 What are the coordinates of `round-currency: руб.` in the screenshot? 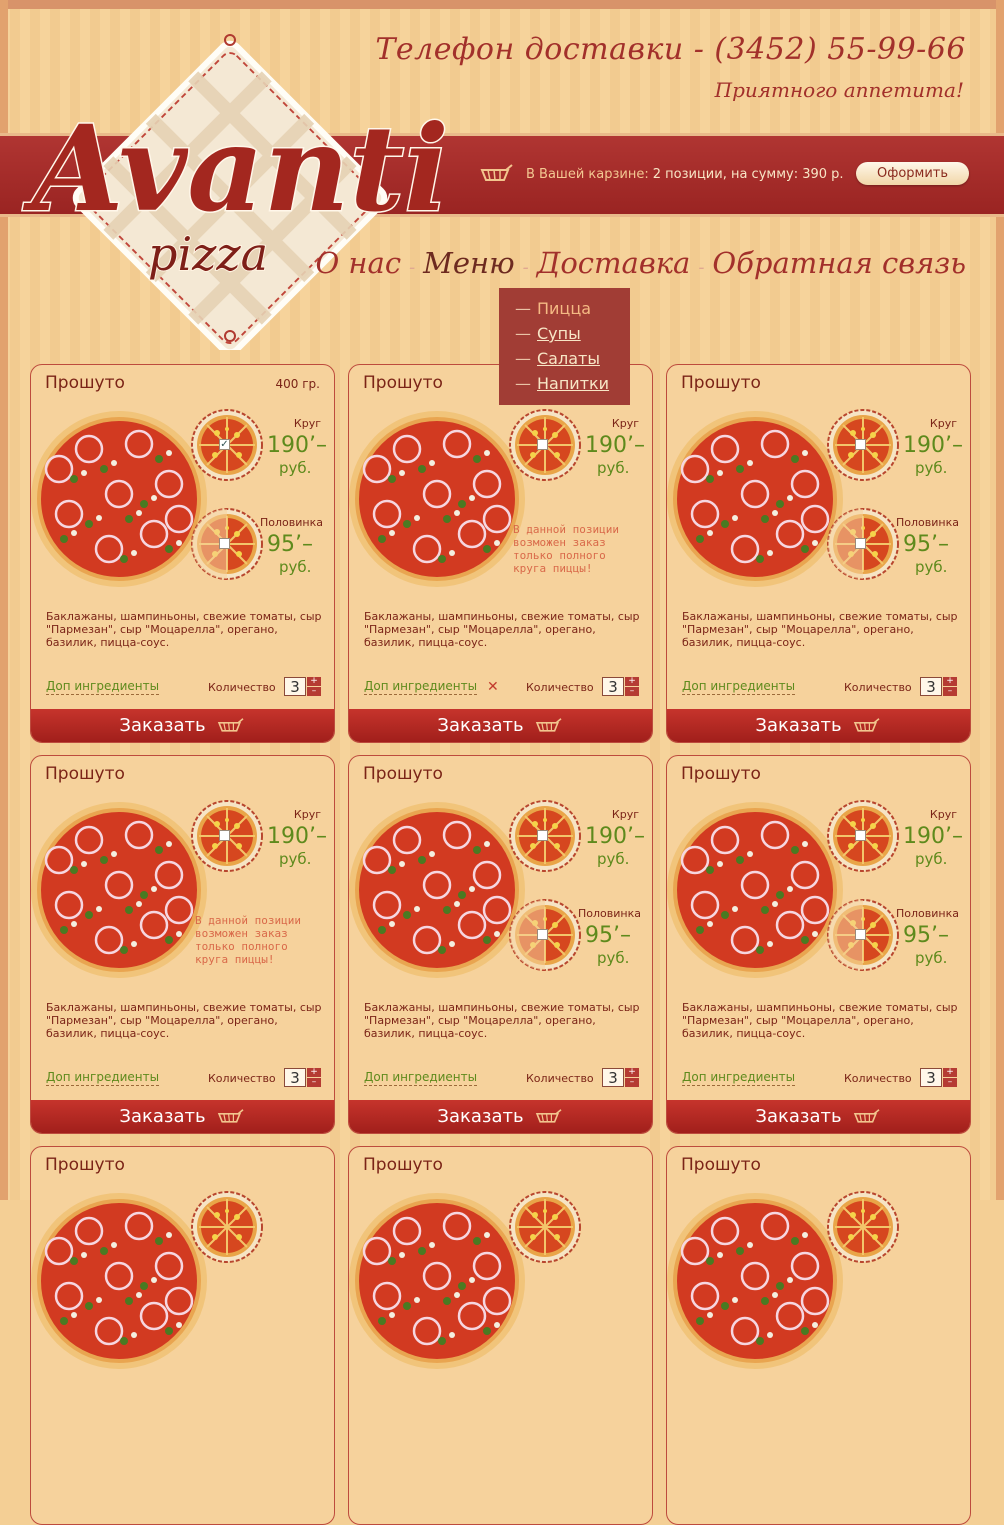 It's located at (613, 468).